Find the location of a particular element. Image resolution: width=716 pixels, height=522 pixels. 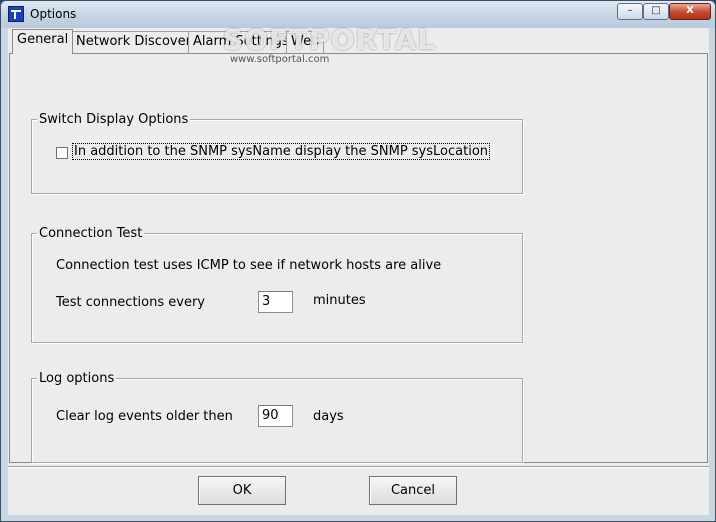

switch-display-options-legend: Switch Display Options is located at coordinates (114, 119).